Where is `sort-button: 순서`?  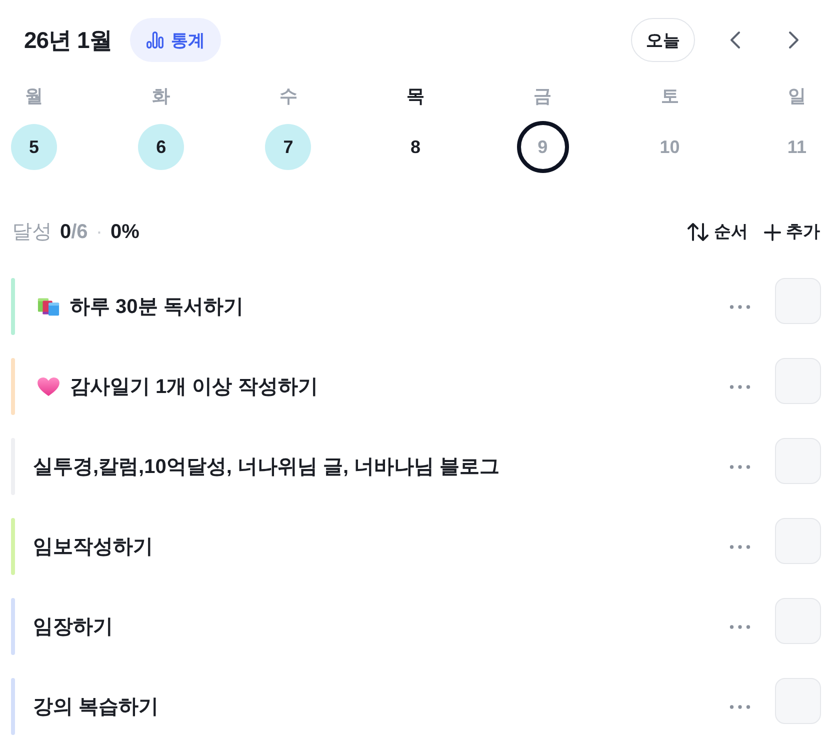 sort-button: 순서 is located at coordinates (717, 232).